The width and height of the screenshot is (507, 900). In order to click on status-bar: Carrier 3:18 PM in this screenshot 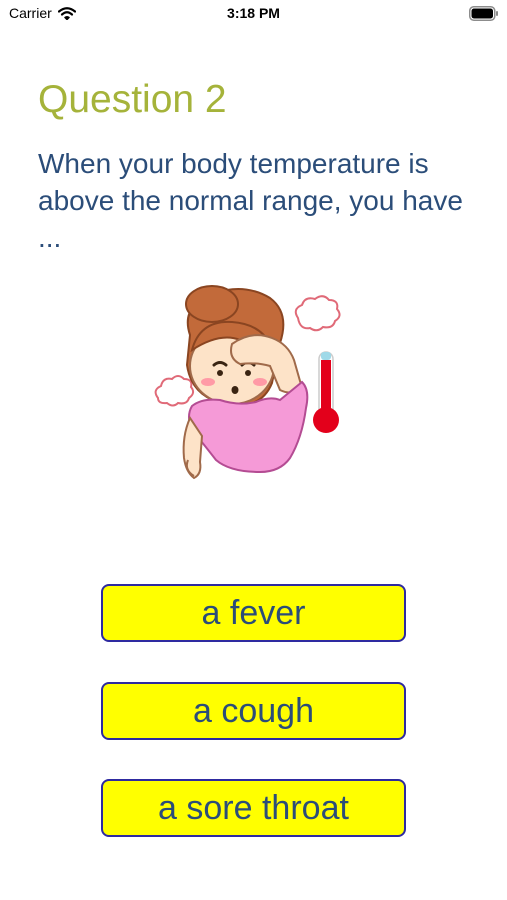, I will do `click(253, 15)`.